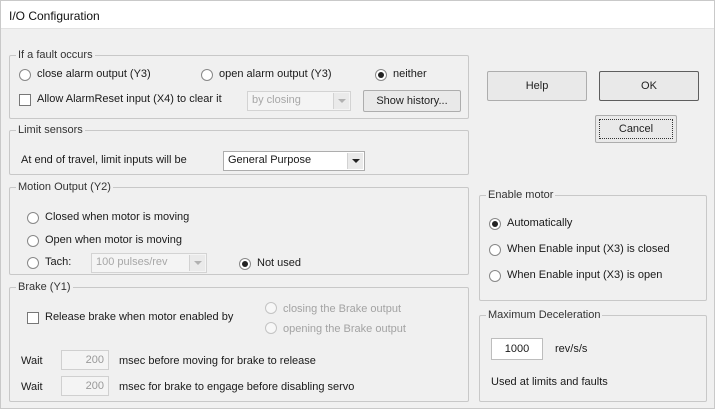 The width and height of the screenshot is (715, 409). I want to click on brake-engage-wait-input: 200, so click(85, 386).